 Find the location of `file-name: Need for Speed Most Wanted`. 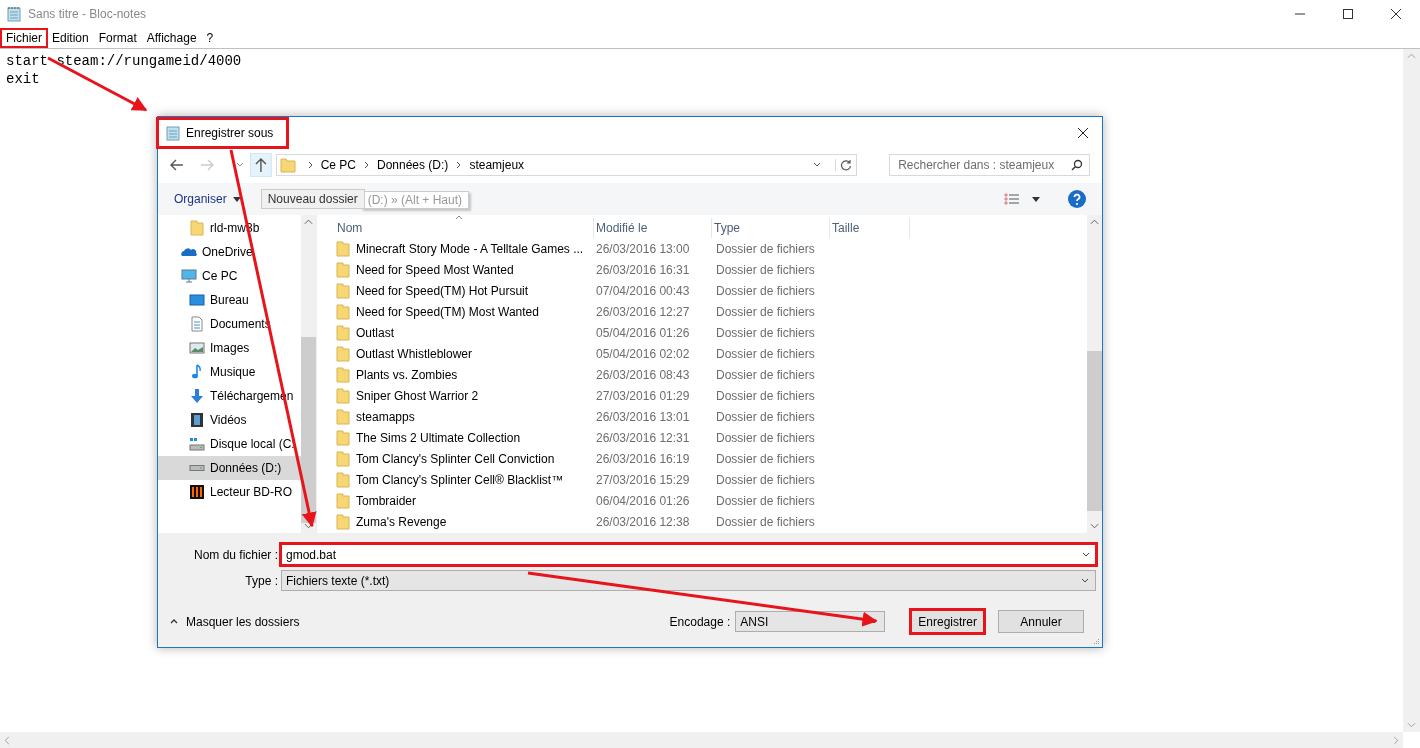

file-name: Need for Speed Most Wanted is located at coordinates (435, 269).